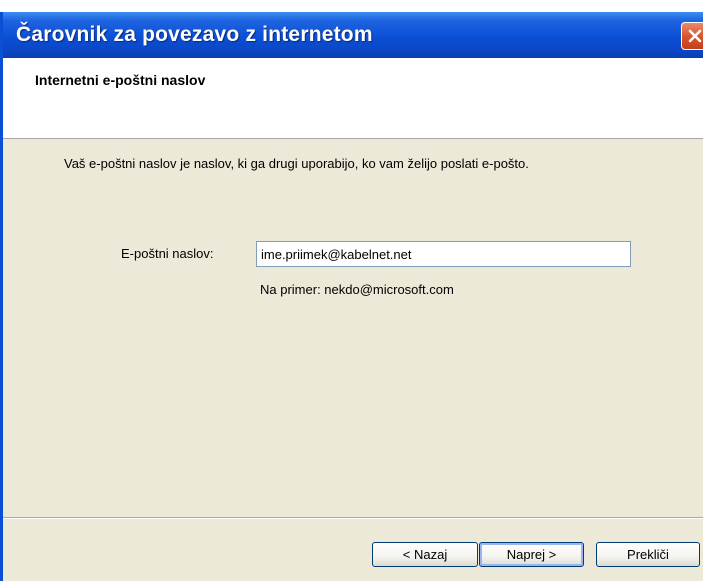 This screenshot has height=581, width=703. I want to click on email-field, so click(443, 254).